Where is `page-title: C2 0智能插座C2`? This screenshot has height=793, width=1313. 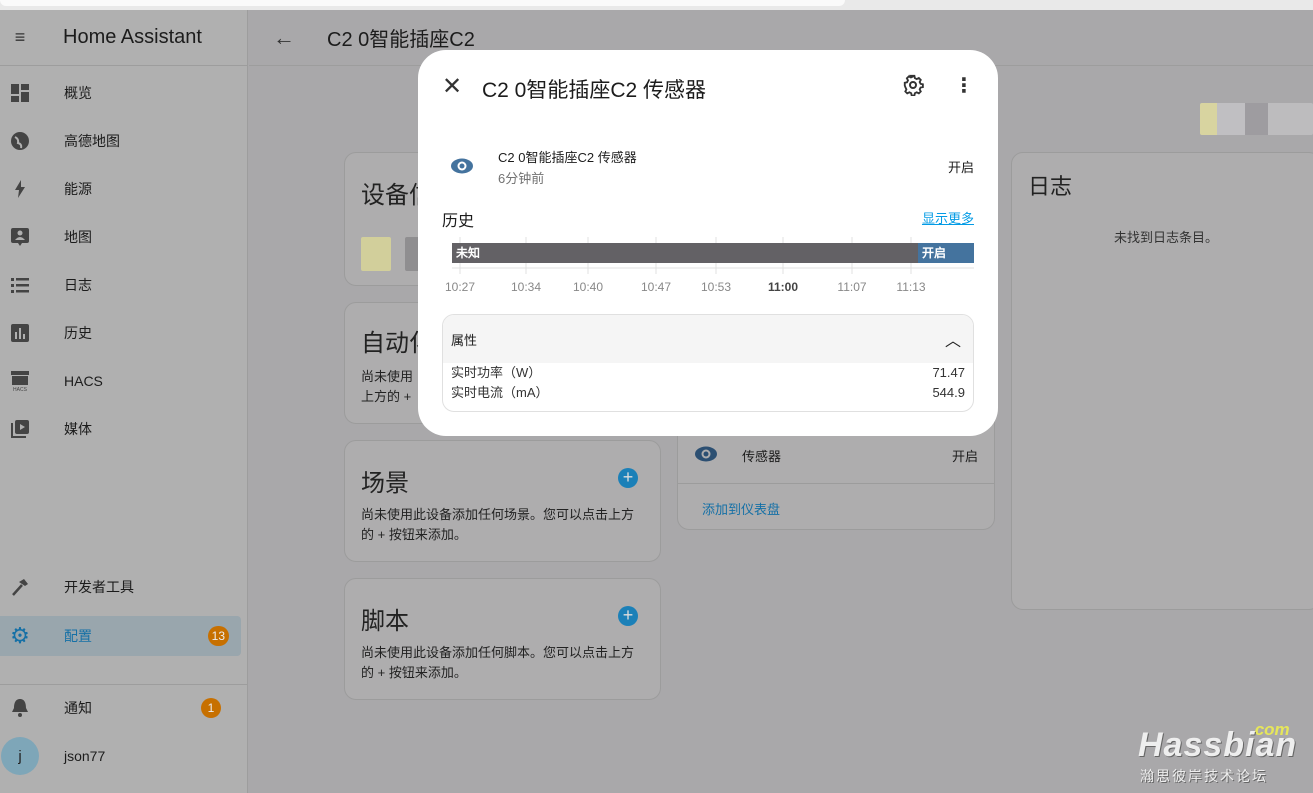 page-title: C2 0智能插座C2 is located at coordinates (401, 40).